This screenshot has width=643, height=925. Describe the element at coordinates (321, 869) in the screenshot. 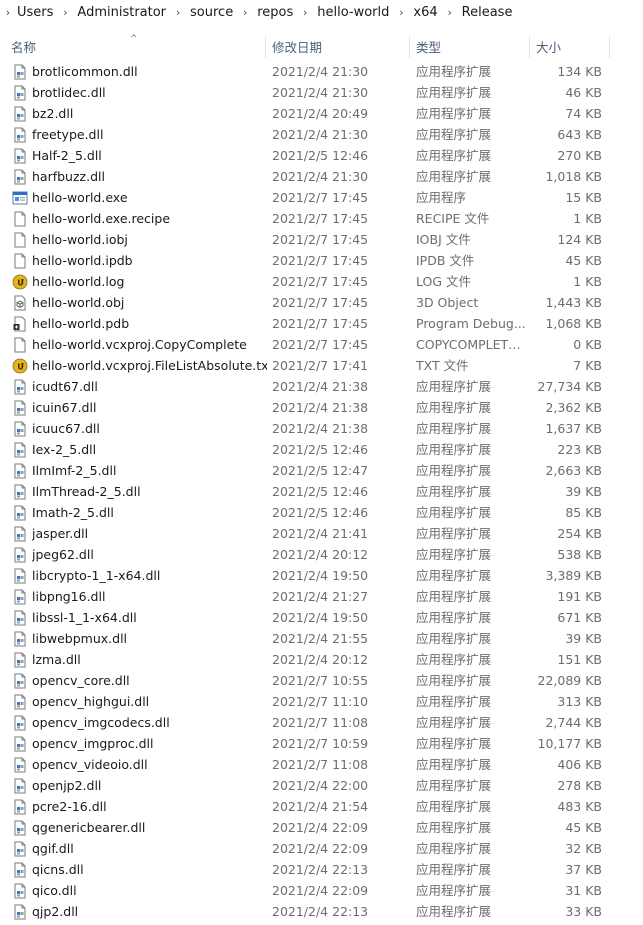

I see `file-row: qicns.dll 2021/2/4 22:13 应用程序扩展 37 KB` at that location.